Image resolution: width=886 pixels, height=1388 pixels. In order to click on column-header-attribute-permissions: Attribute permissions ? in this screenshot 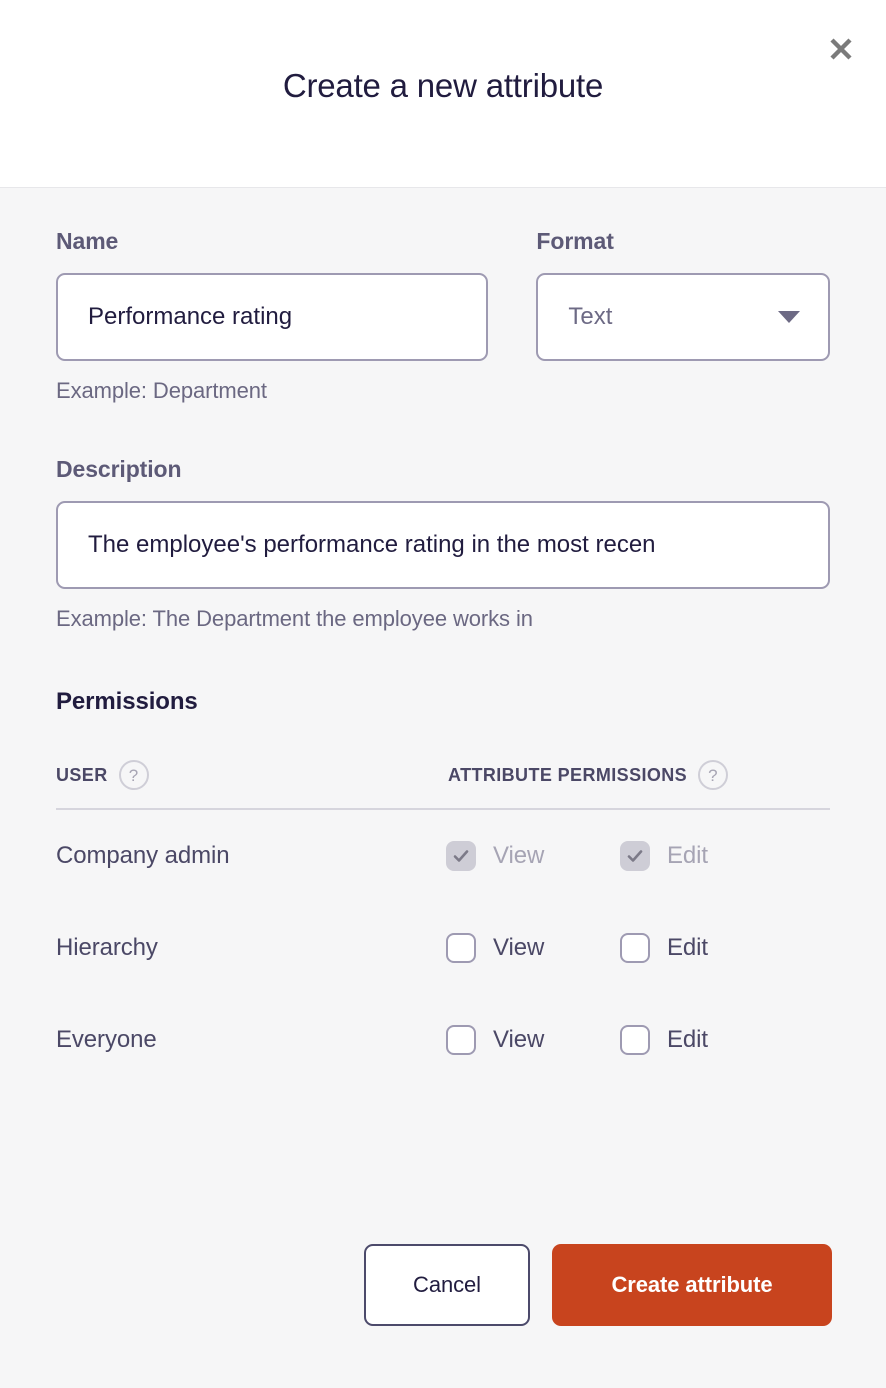, I will do `click(588, 775)`.